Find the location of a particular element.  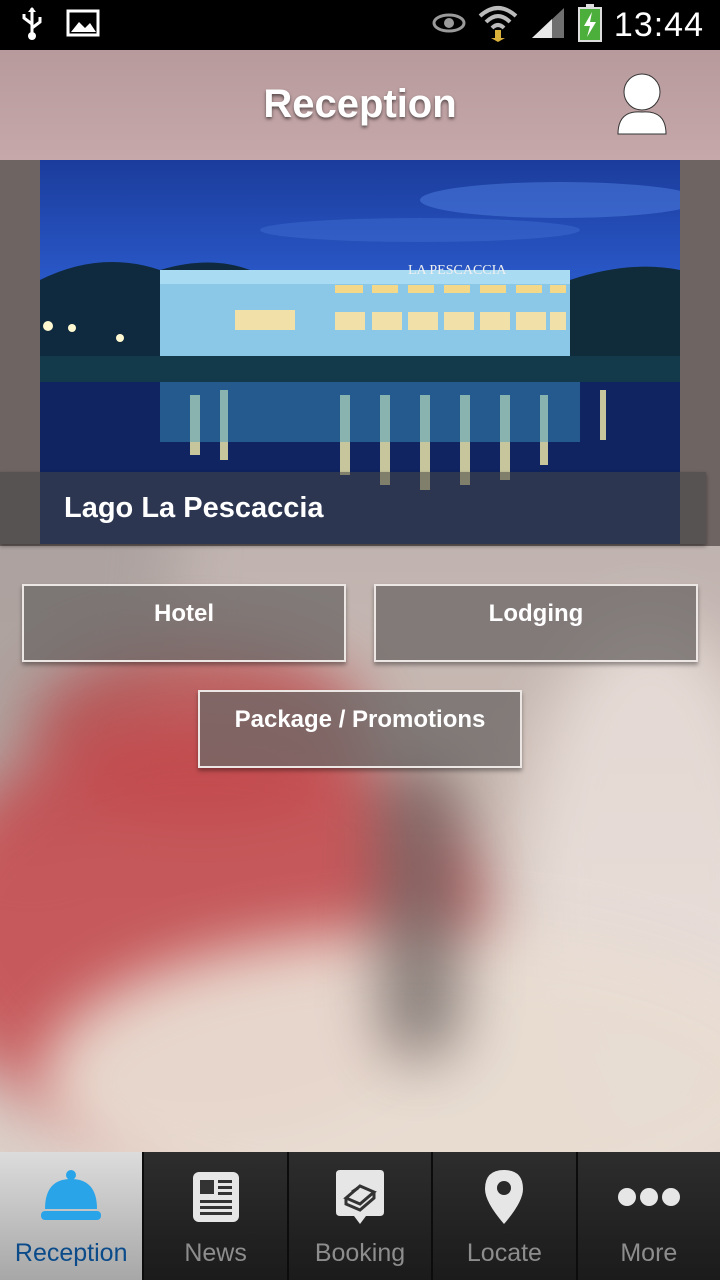

tab-more: More is located at coordinates (648, 1216).